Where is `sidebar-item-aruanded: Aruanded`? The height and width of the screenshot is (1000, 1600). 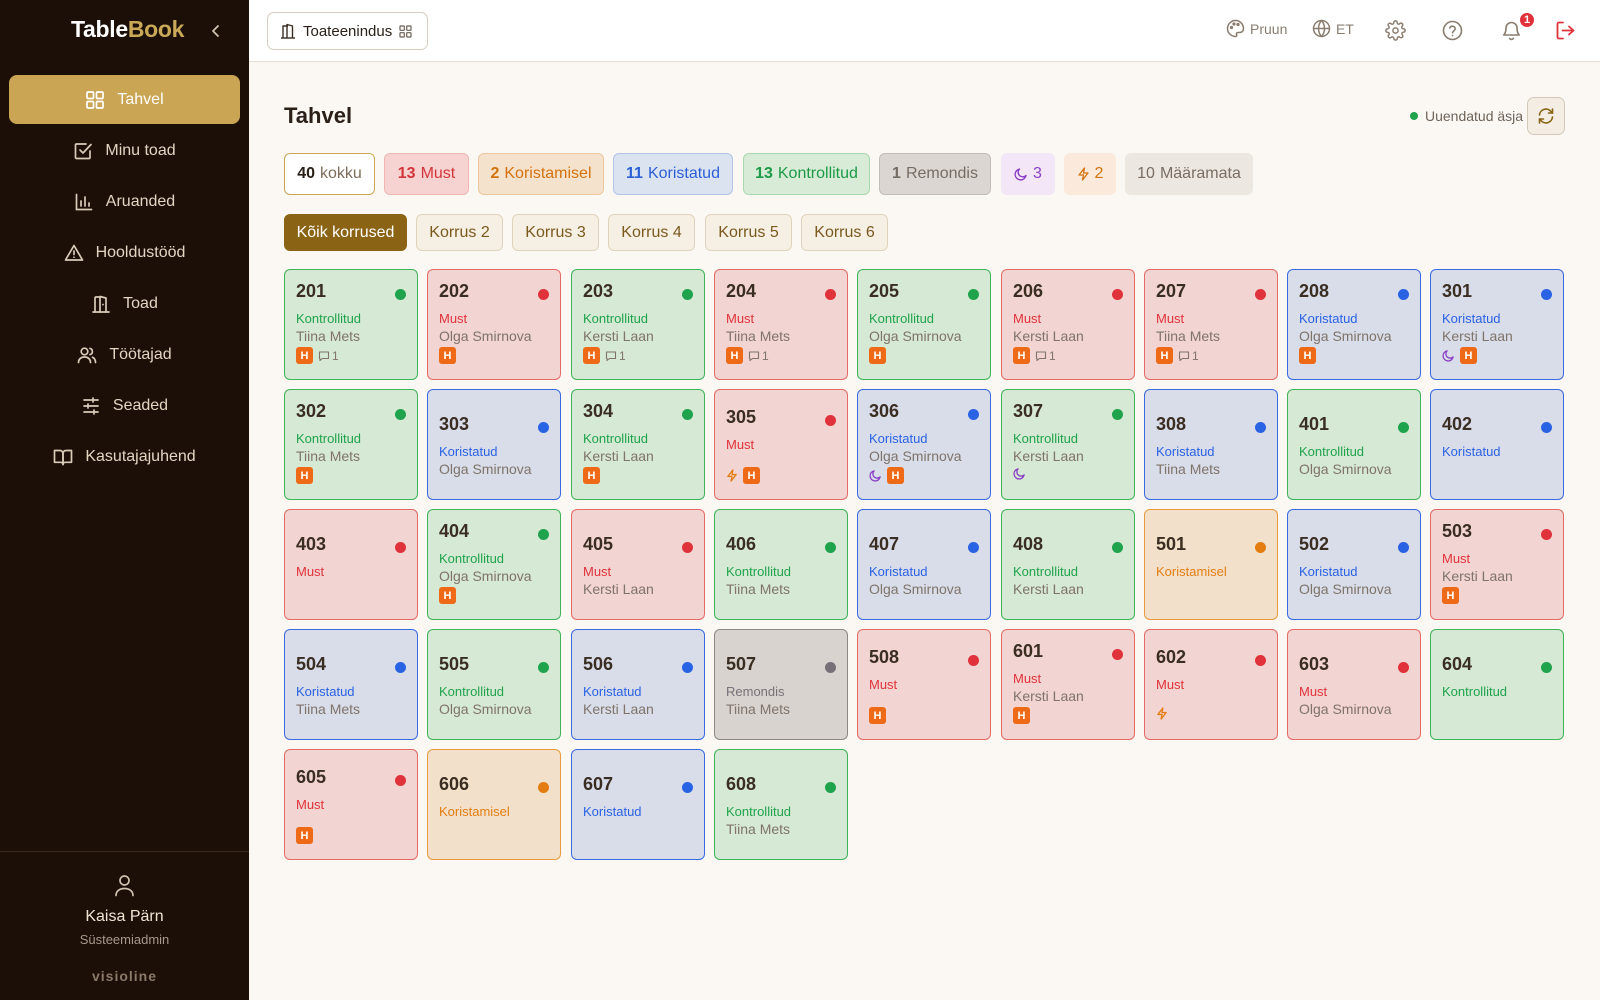 sidebar-item-aruanded: Aruanded is located at coordinates (124, 201).